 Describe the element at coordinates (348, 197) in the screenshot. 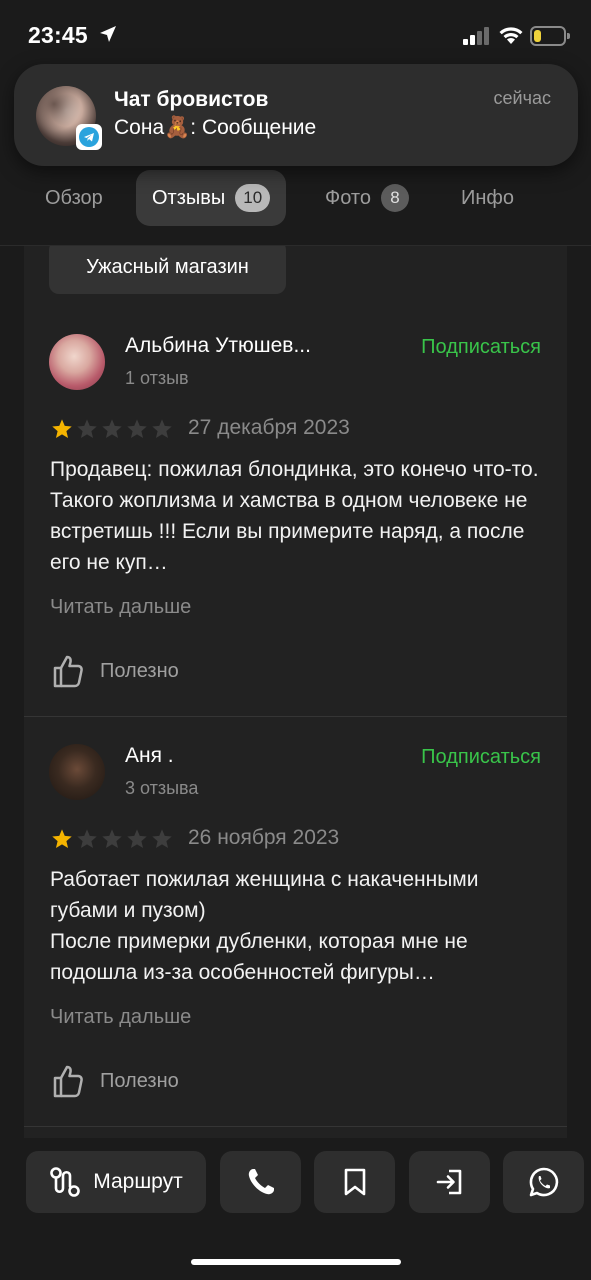

I see `tab-label: Фото` at that location.